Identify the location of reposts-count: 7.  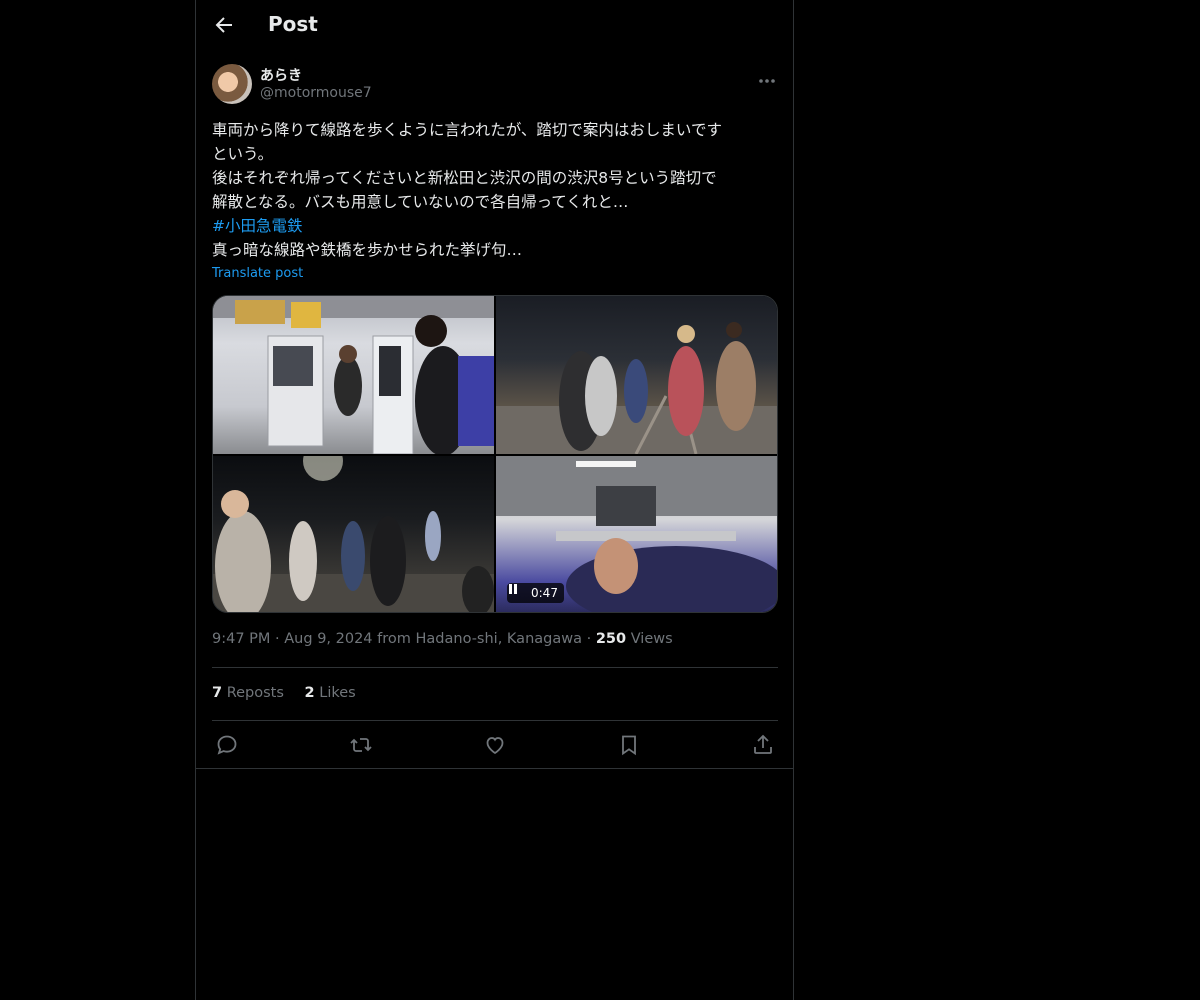
(217, 693).